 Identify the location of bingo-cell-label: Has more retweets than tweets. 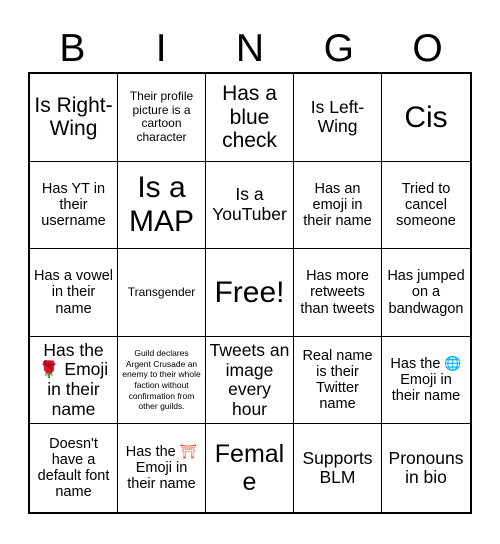
(337, 292).